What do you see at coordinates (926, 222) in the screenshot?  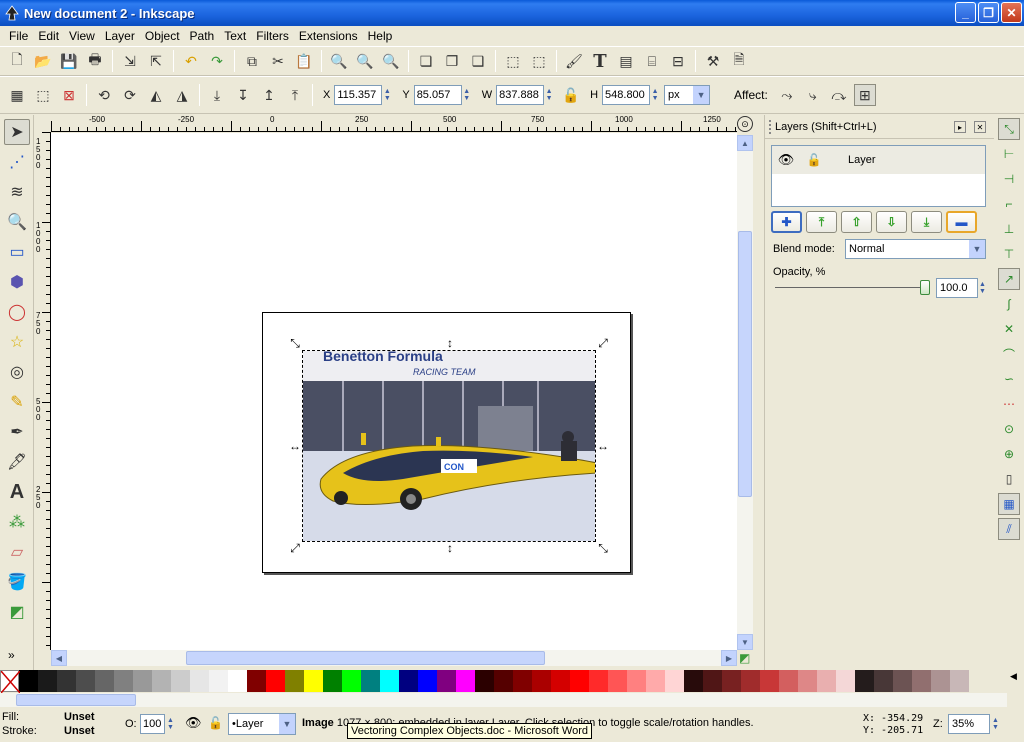 I see `lower-to-bottom-button: ⤓` at bounding box center [926, 222].